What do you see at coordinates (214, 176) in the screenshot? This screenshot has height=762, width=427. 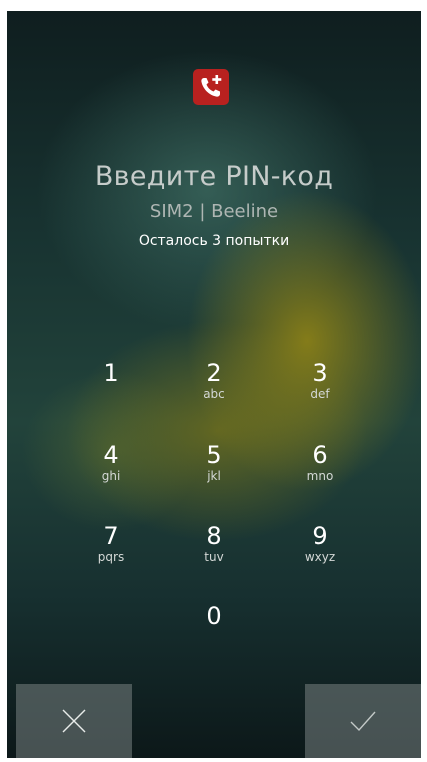 I see `page-title: Введите PIN-код` at bounding box center [214, 176].